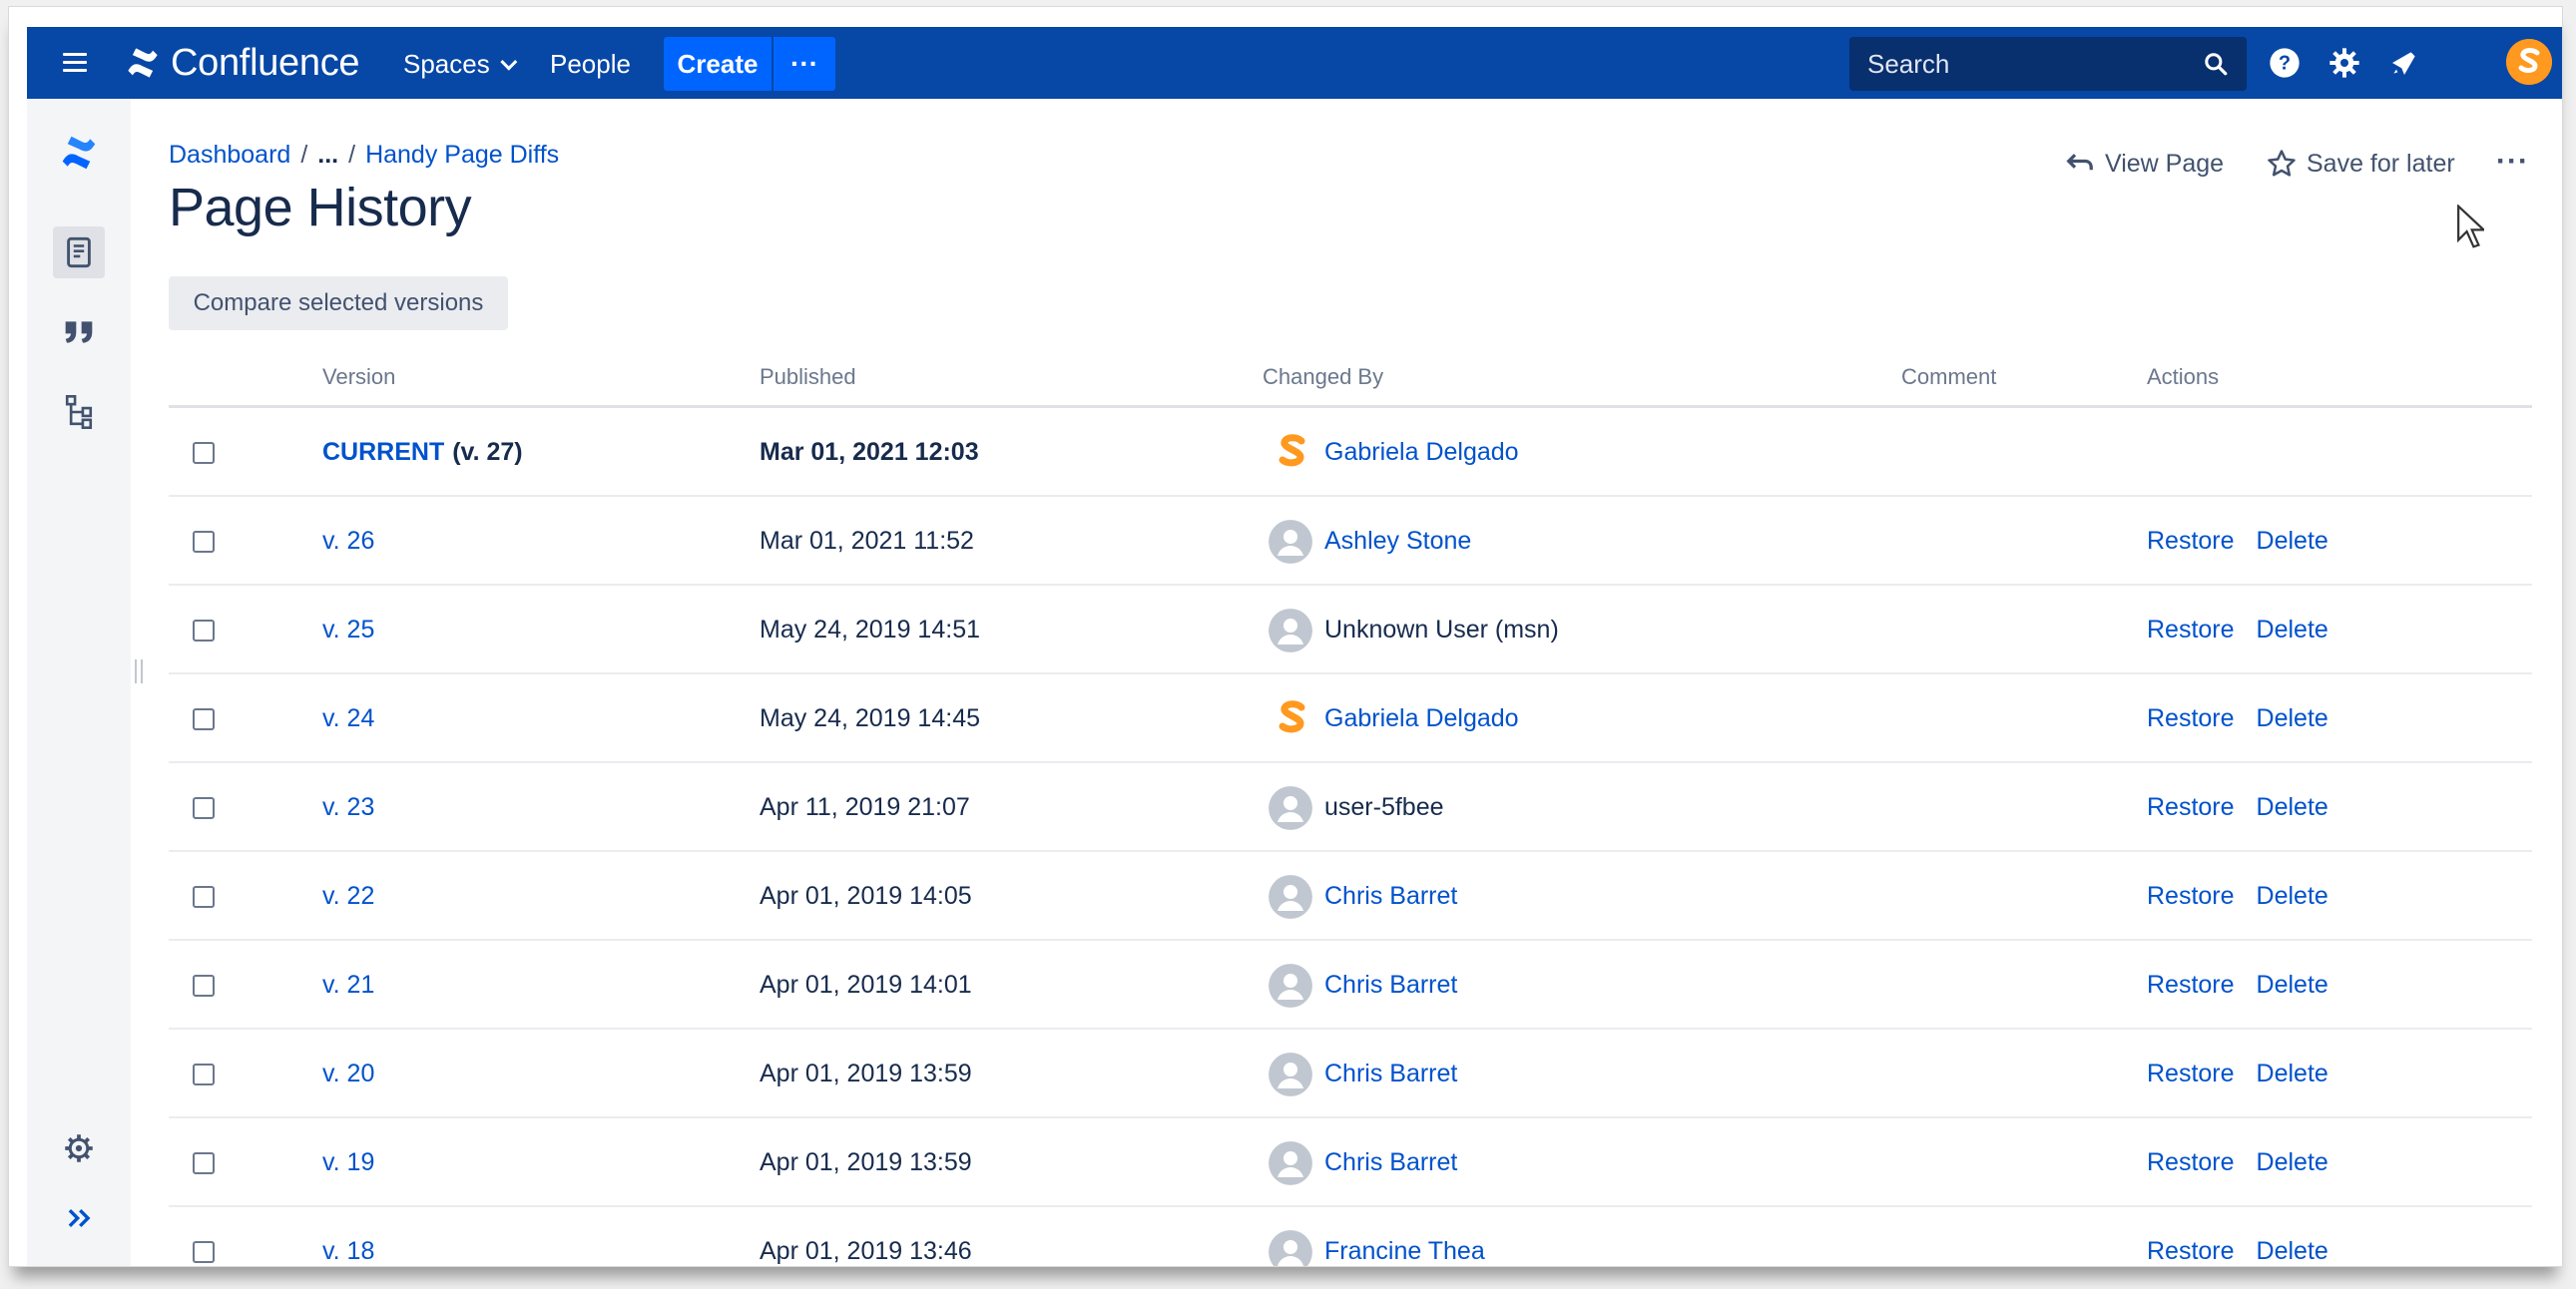  What do you see at coordinates (1442, 630) in the screenshot?
I see `user-name: Unknown User (msn)` at bounding box center [1442, 630].